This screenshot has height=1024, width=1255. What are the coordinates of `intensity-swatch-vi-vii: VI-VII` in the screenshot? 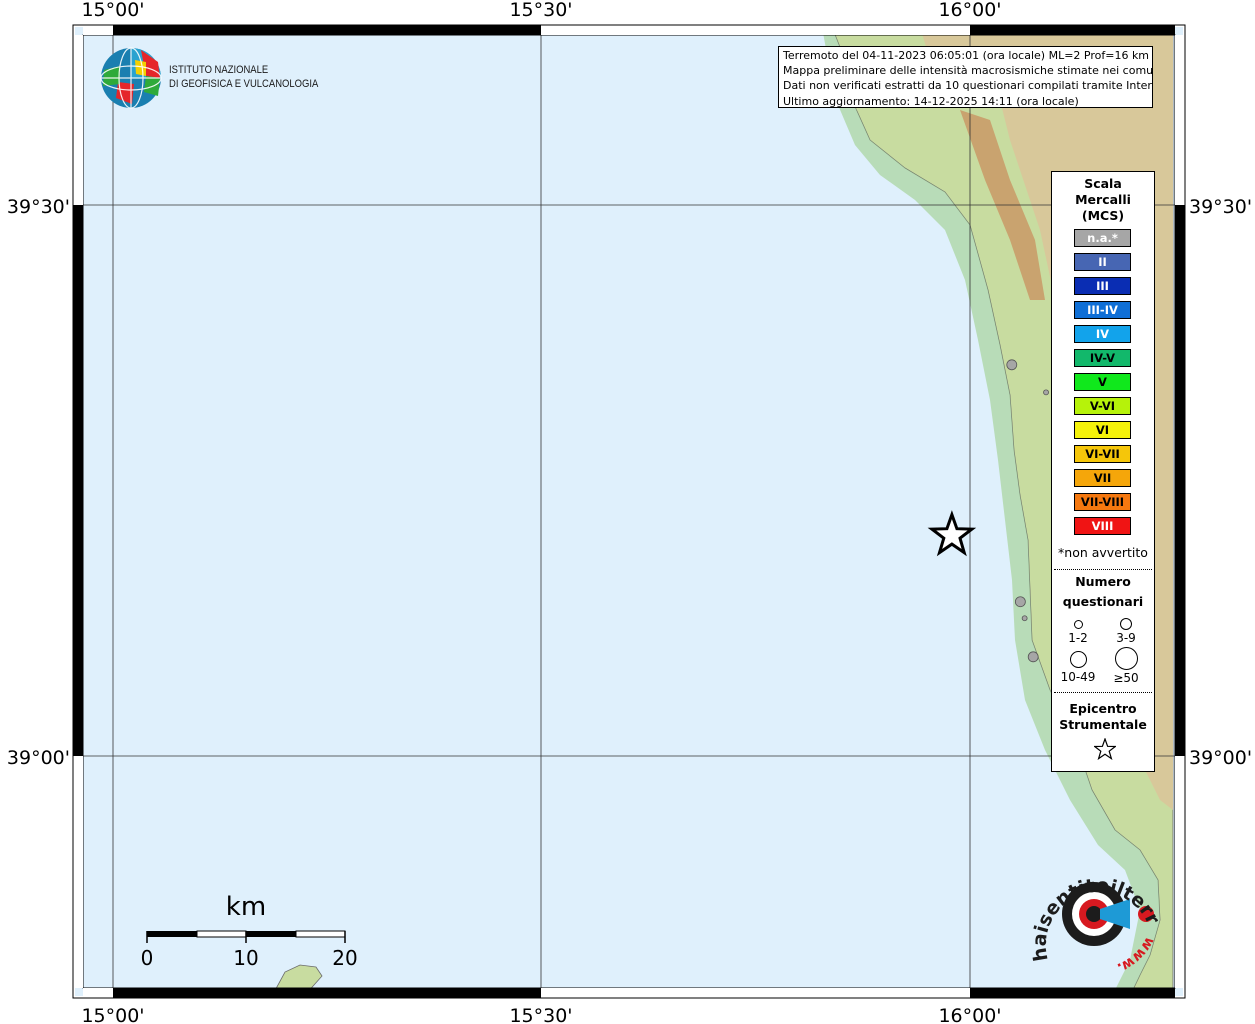 It's located at (1102, 454).